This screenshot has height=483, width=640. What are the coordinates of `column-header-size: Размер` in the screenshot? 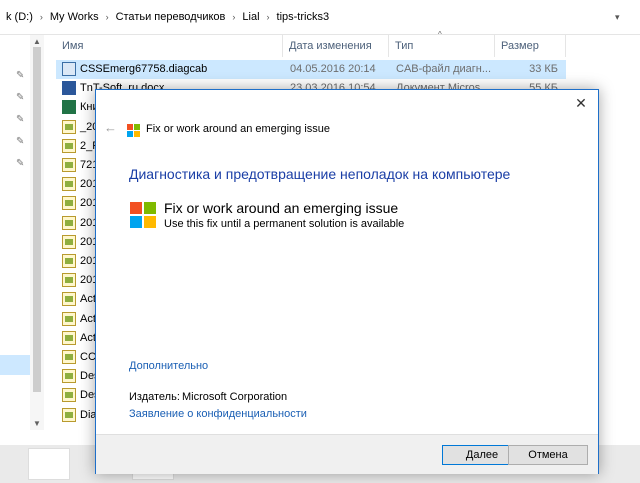 It's located at (530, 46).